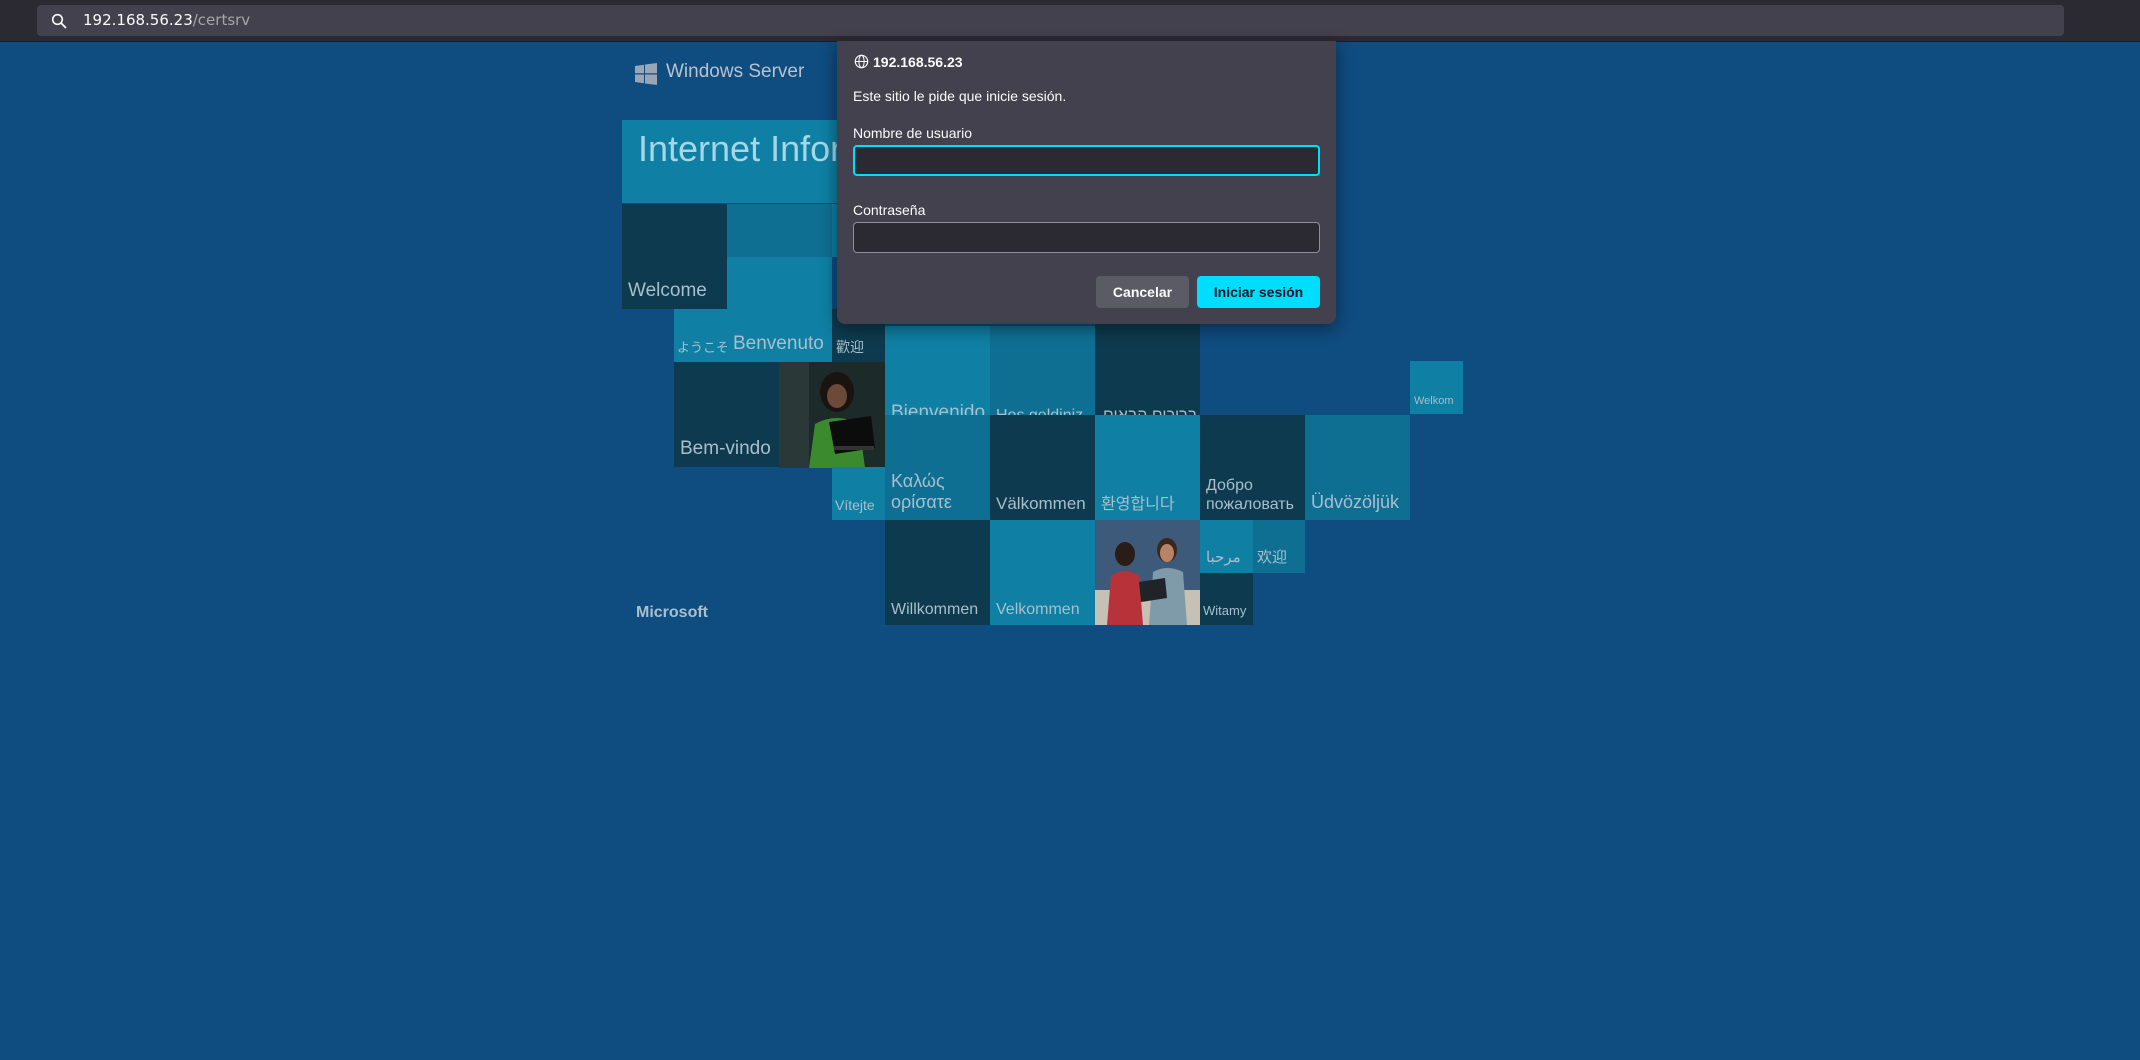 The height and width of the screenshot is (1060, 2140). What do you see at coordinates (221, 20) in the screenshot?
I see `url-path: /certsrv` at bounding box center [221, 20].